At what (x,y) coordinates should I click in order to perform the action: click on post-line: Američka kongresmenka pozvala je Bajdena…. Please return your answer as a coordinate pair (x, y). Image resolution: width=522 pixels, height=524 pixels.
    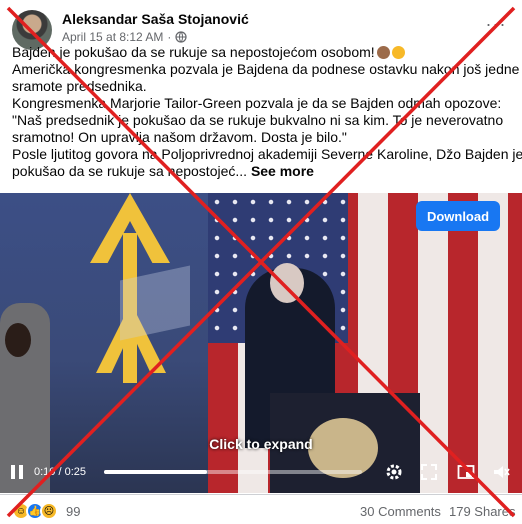
    Looking at the image, I should click on (266, 69).